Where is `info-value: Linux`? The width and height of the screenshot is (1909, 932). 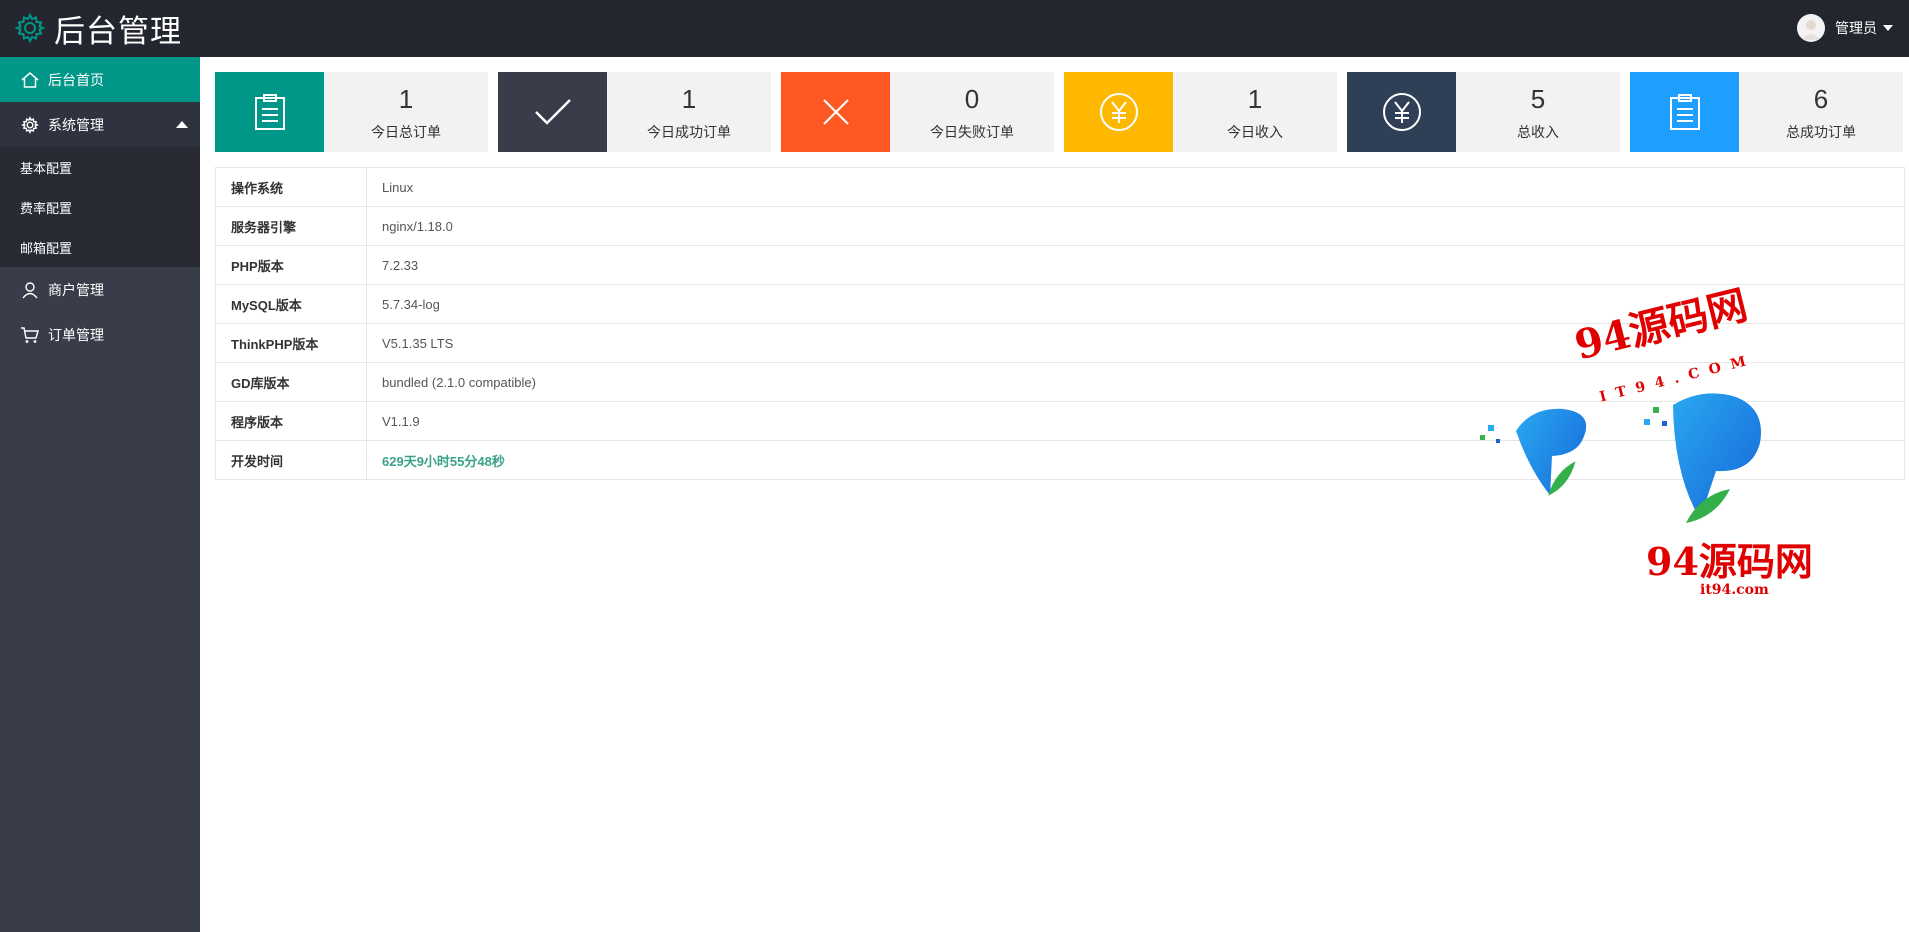 info-value: Linux is located at coordinates (1135, 187).